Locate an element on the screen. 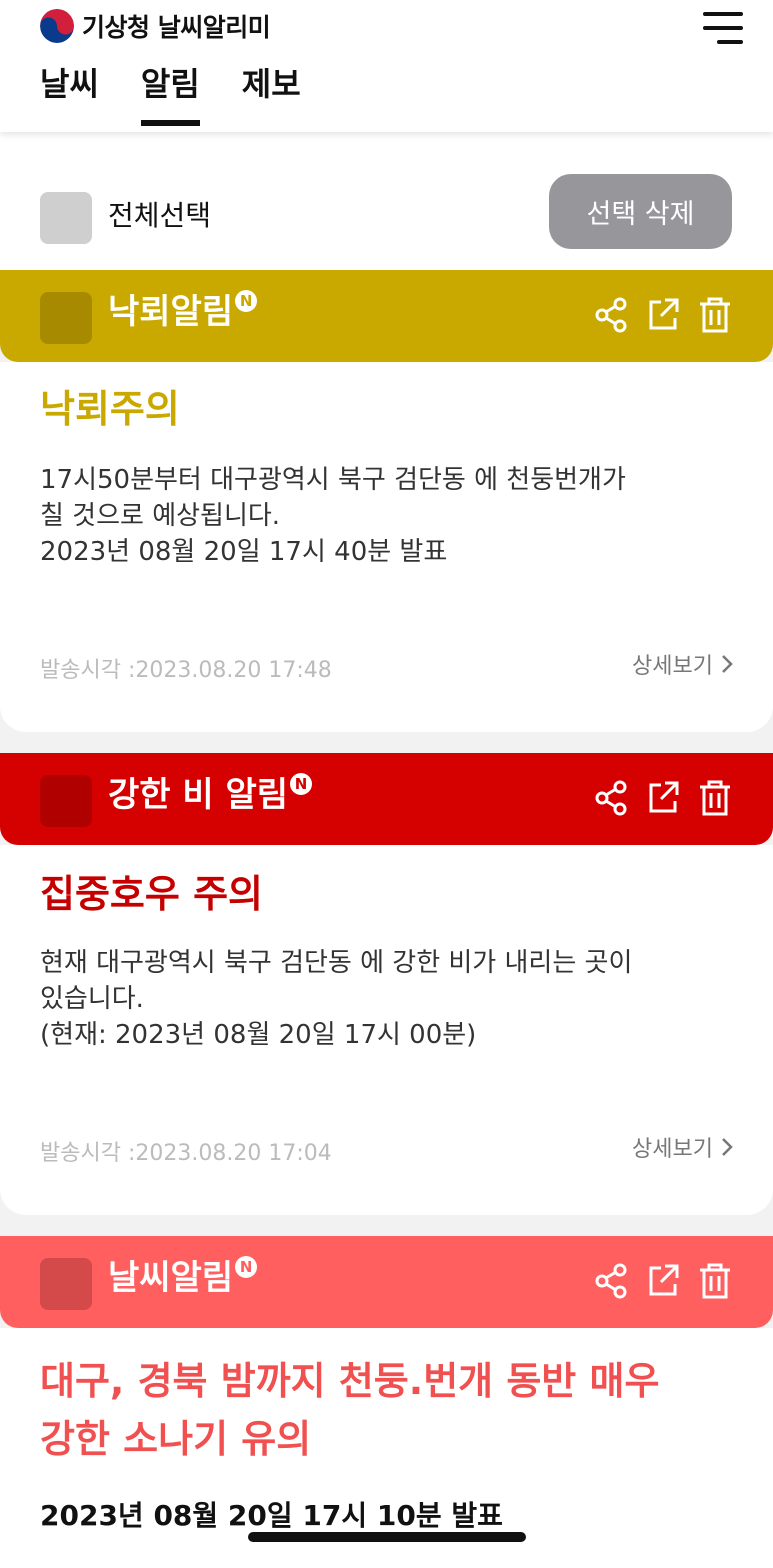  announcement-date: 2023년 08월 20일 17시 10분 발표 is located at coordinates (271, 1515).